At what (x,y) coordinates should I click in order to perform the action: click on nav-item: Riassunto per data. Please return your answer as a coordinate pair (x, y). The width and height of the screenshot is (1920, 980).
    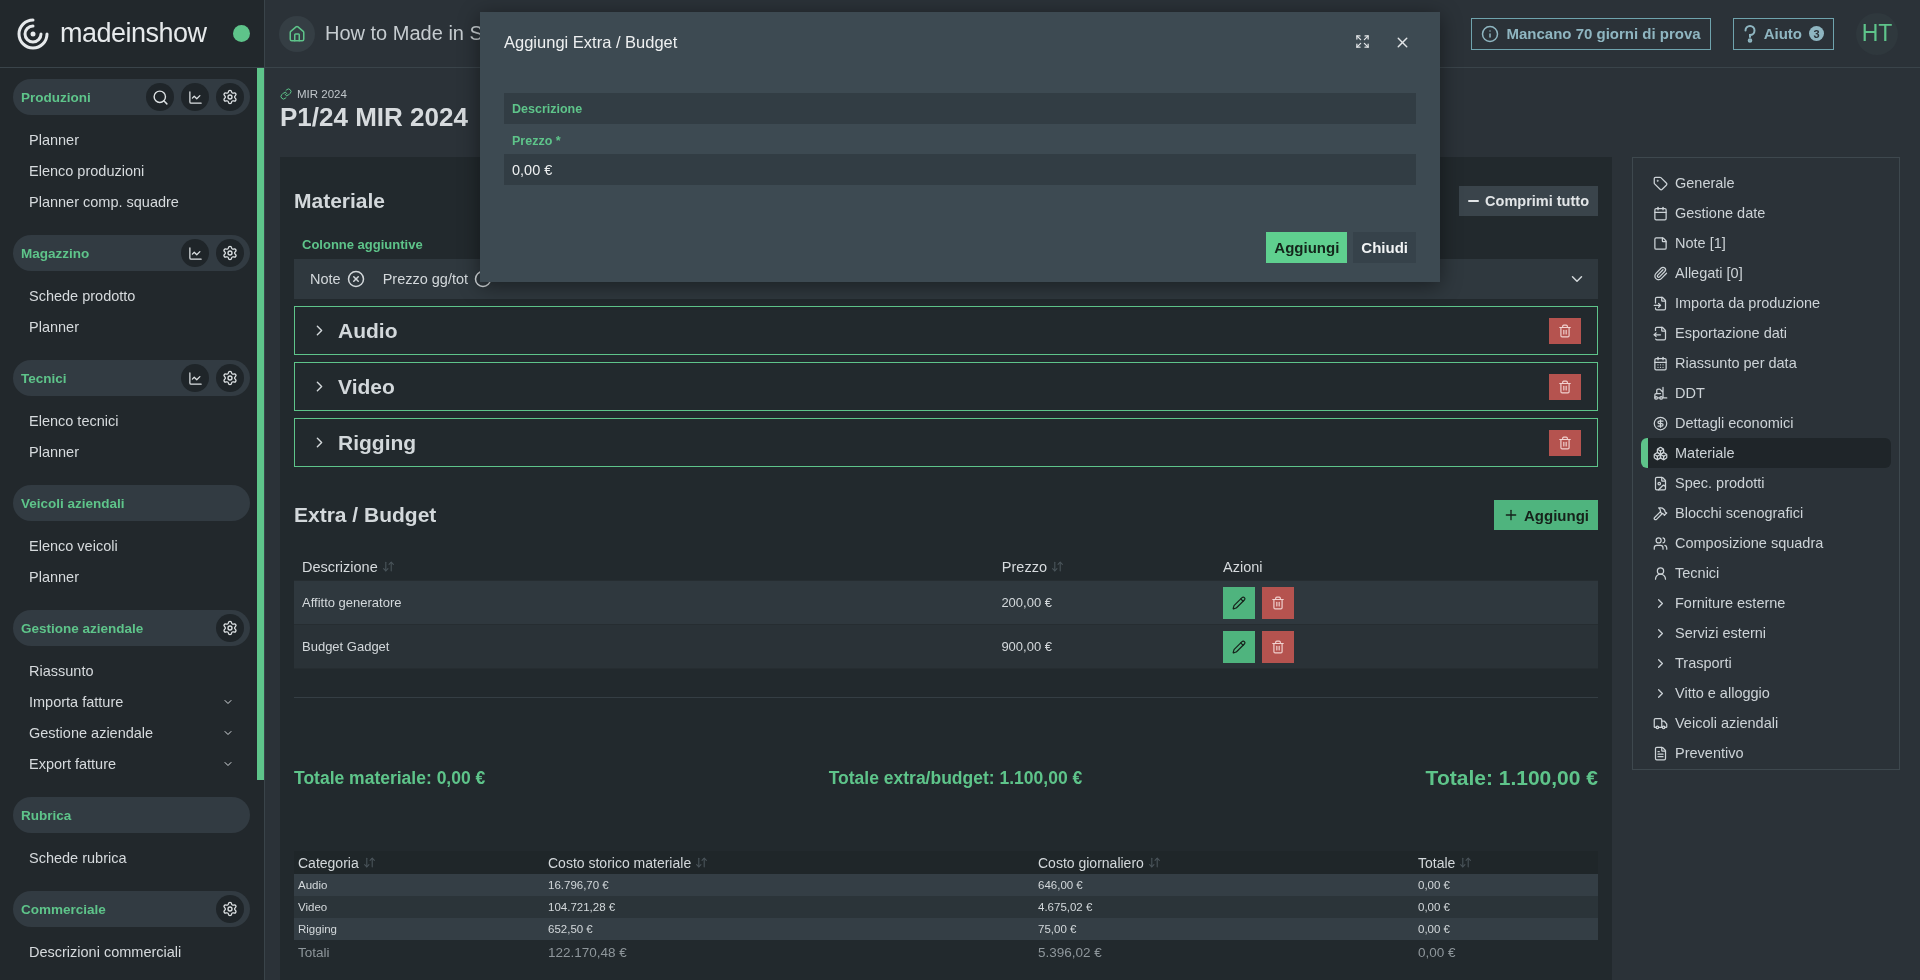
    Looking at the image, I should click on (1766, 363).